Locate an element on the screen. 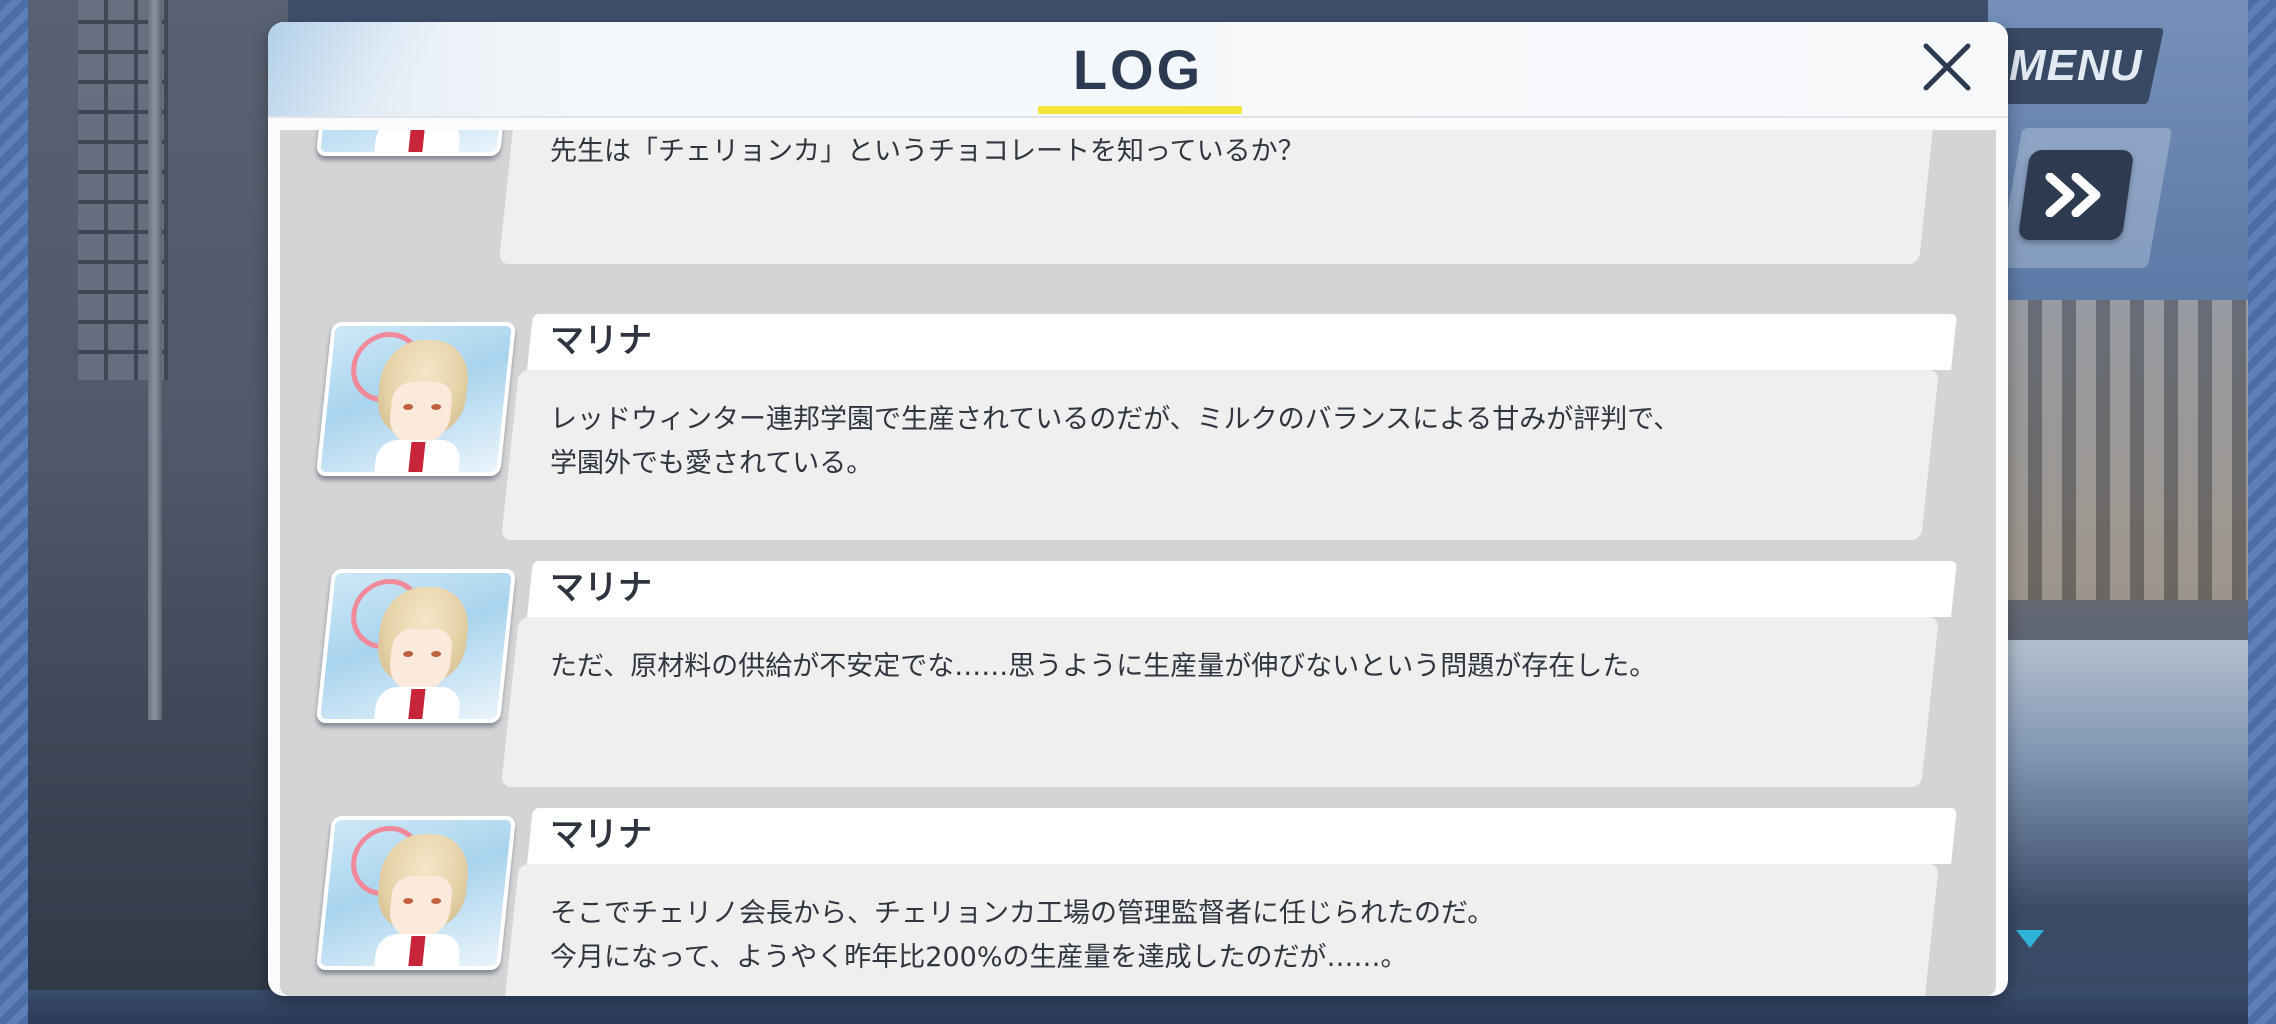  message-bubble is located at coordinates (1220, 702).